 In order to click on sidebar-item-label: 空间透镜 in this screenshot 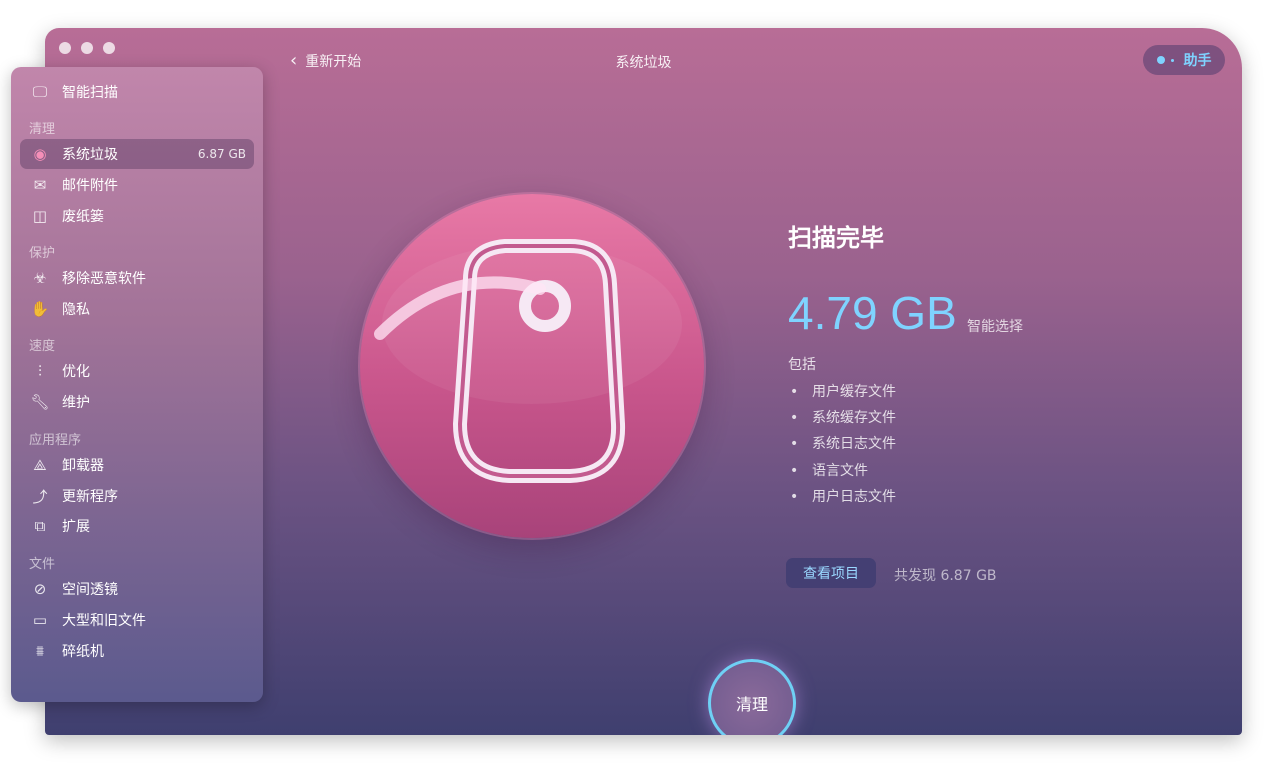, I will do `click(90, 590)`.